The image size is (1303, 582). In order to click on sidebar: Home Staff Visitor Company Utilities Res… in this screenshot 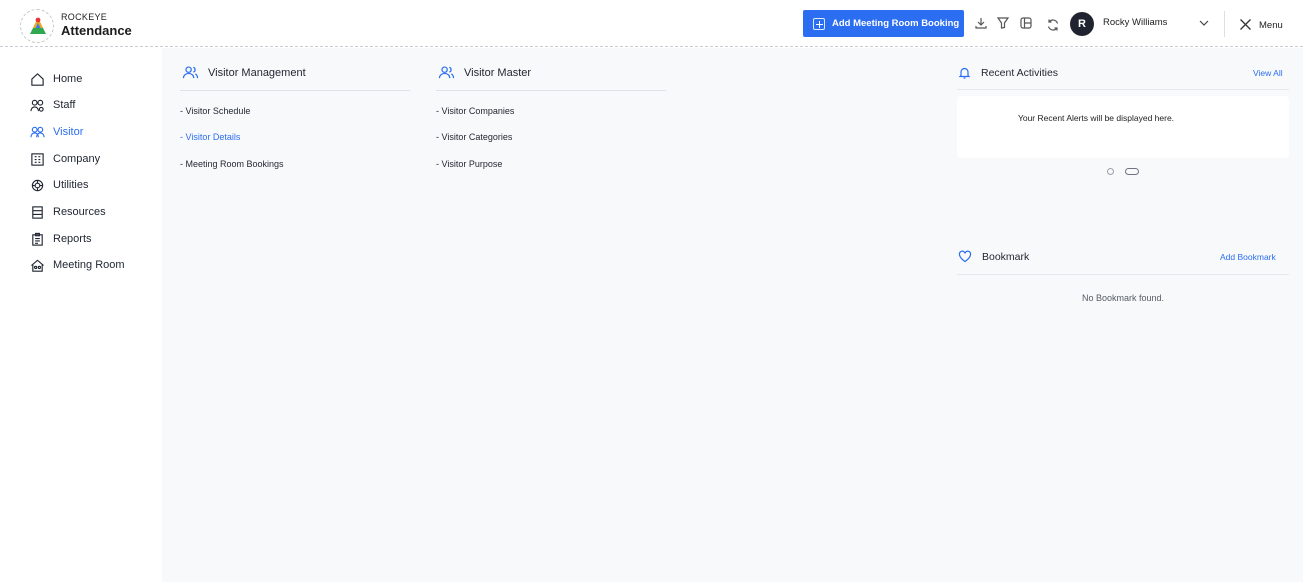, I will do `click(81, 315)`.